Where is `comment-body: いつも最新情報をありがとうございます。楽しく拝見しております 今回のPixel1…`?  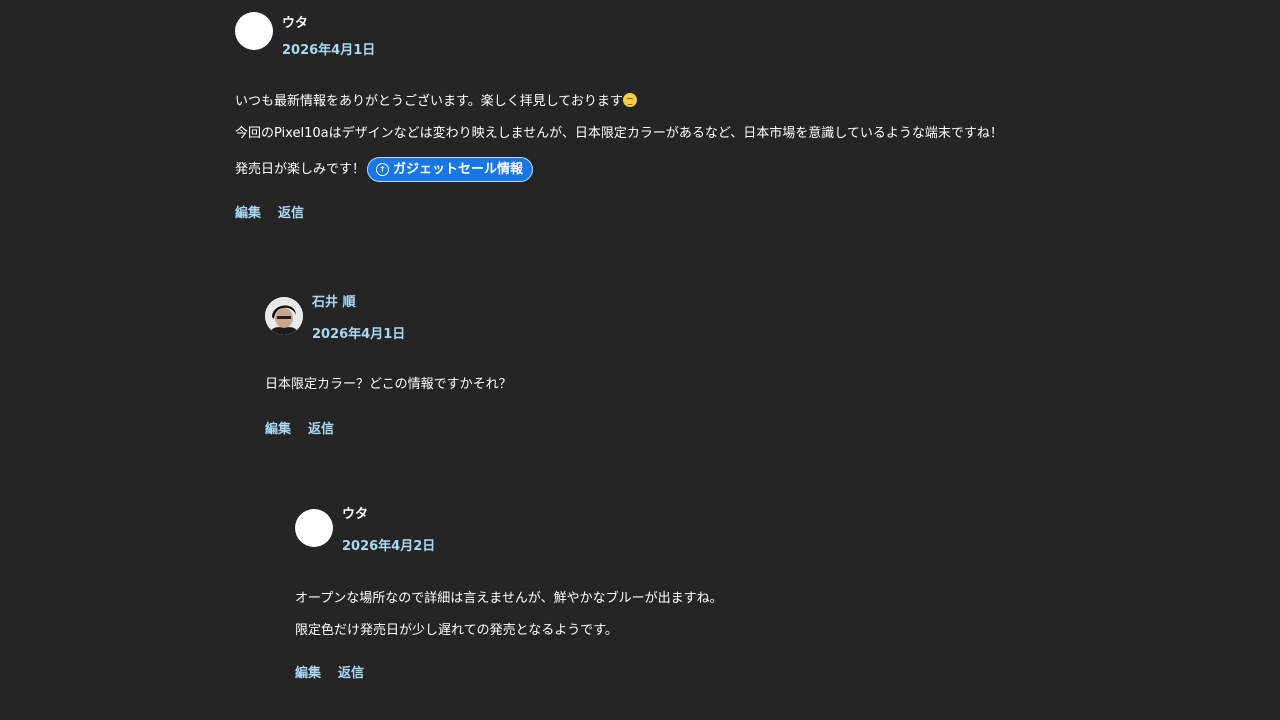
comment-body: いつも最新情報をありがとうございます。楽しく拝見しております 今回のPixel1… is located at coordinates (619, 137).